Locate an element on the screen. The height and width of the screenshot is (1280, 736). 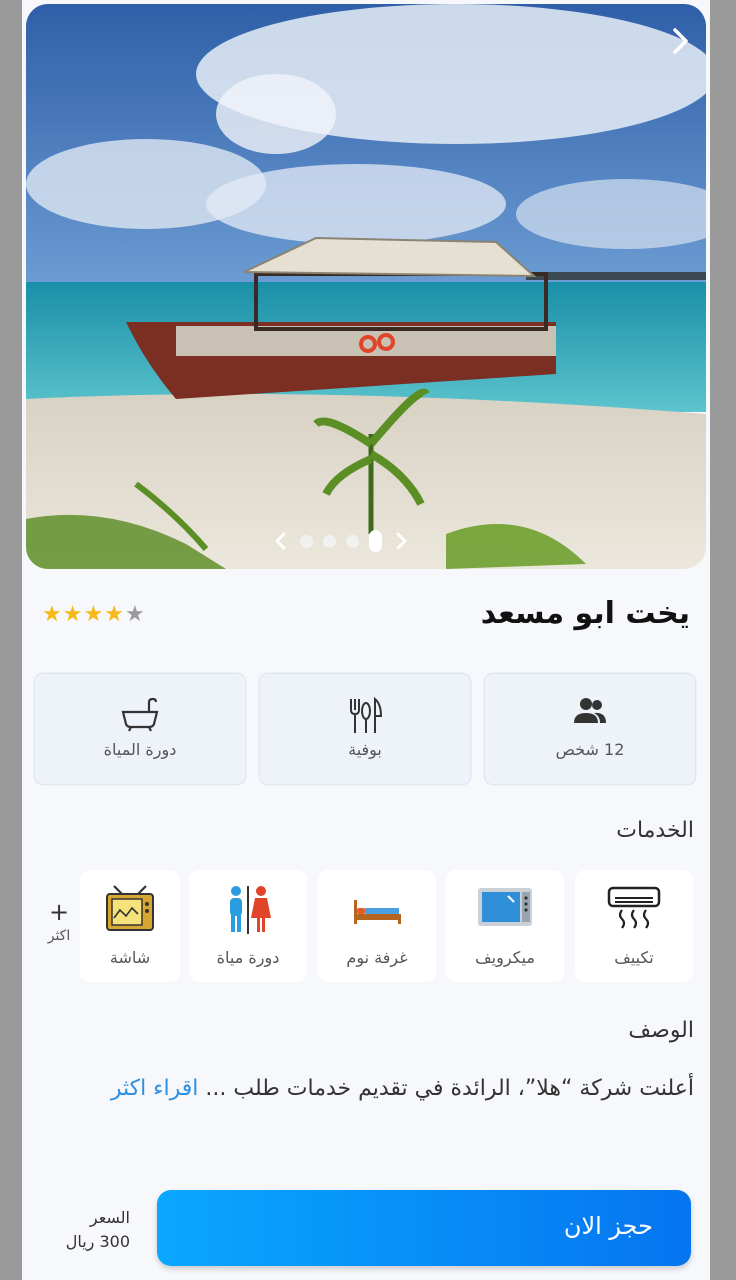
next-image-icon is located at coordinates (680, 41).